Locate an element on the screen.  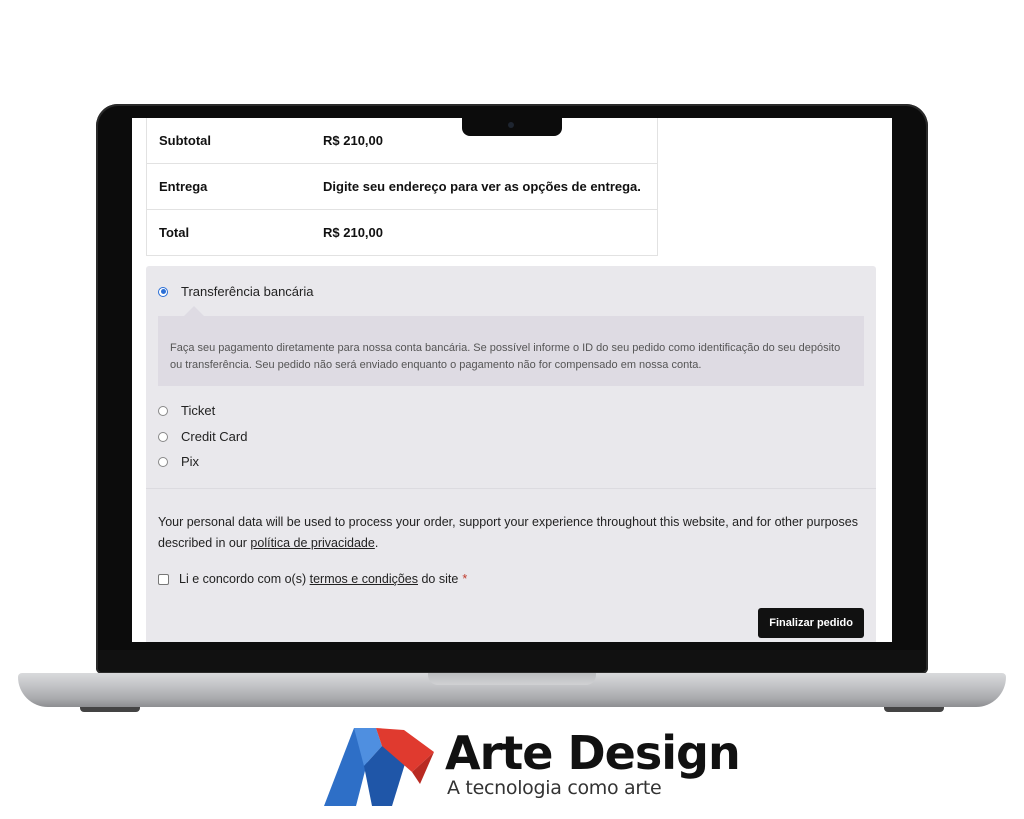
radio-selected-icon is located at coordinates (163, 291).